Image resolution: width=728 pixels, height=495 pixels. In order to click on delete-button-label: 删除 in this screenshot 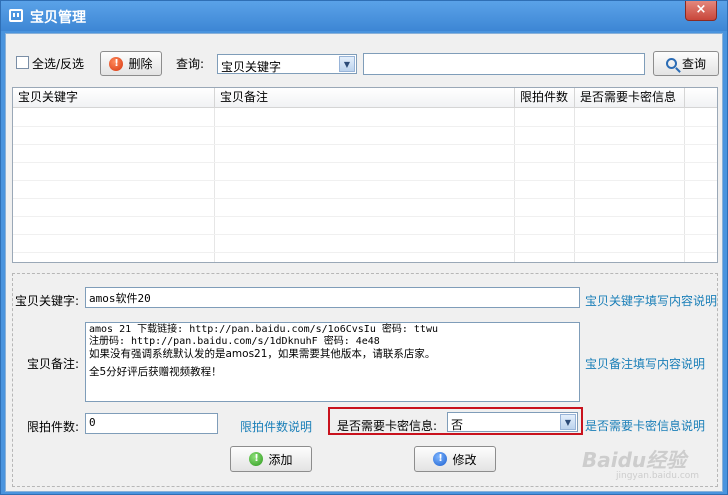, I will do `click(140, 64)`.